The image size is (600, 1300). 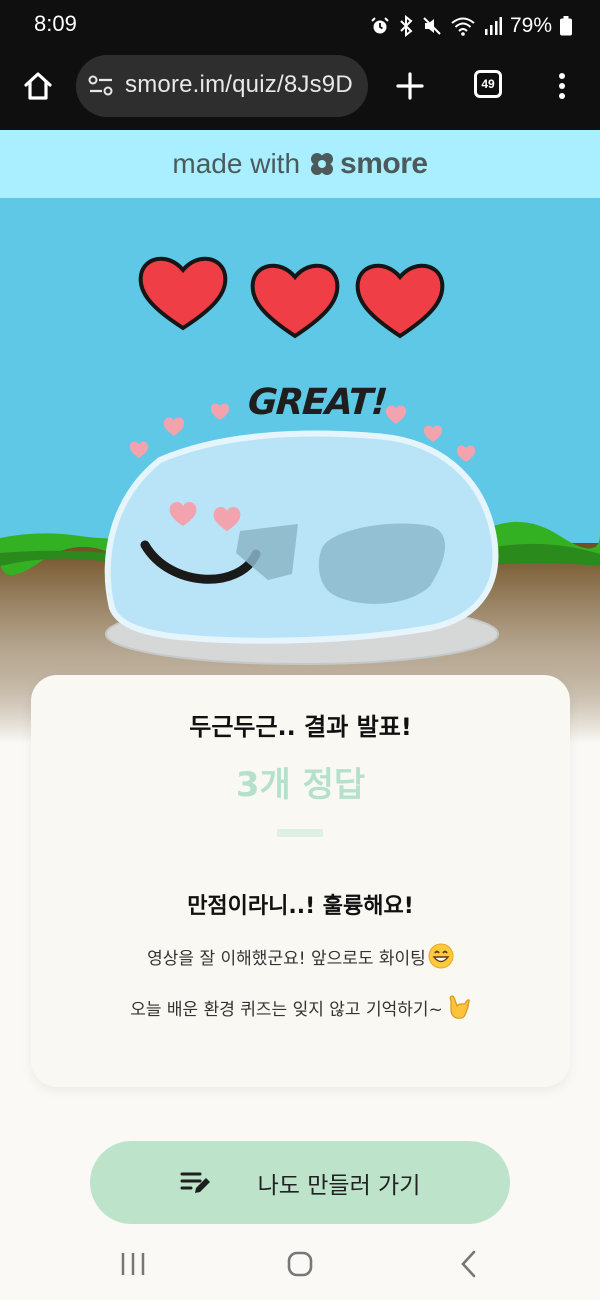 I want to click on smore-logo: smore, so click(x=368, y=164).